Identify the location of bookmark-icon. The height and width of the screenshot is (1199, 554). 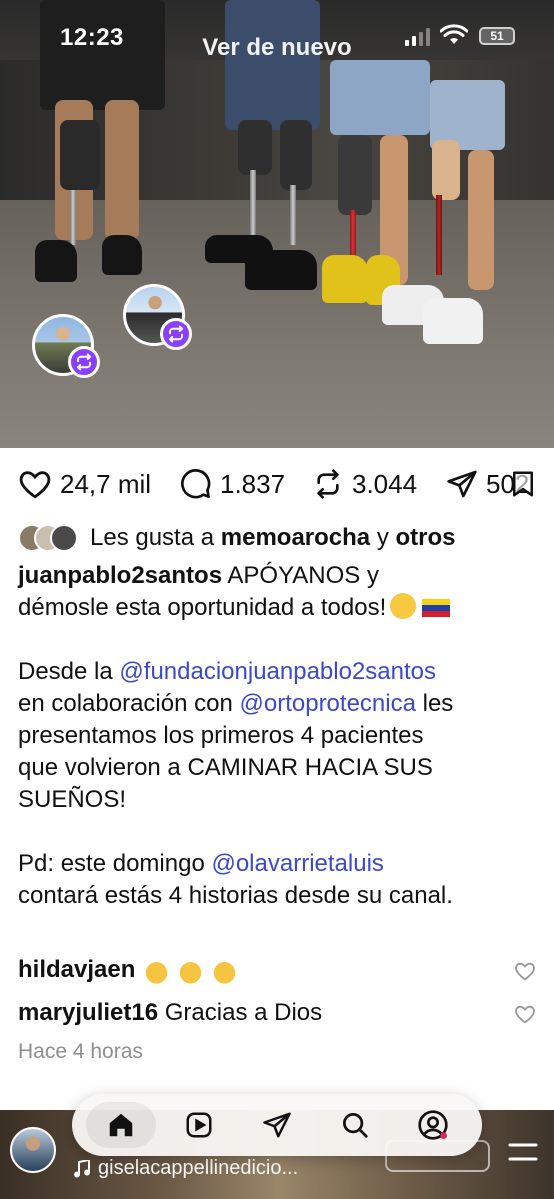
(523, 484).